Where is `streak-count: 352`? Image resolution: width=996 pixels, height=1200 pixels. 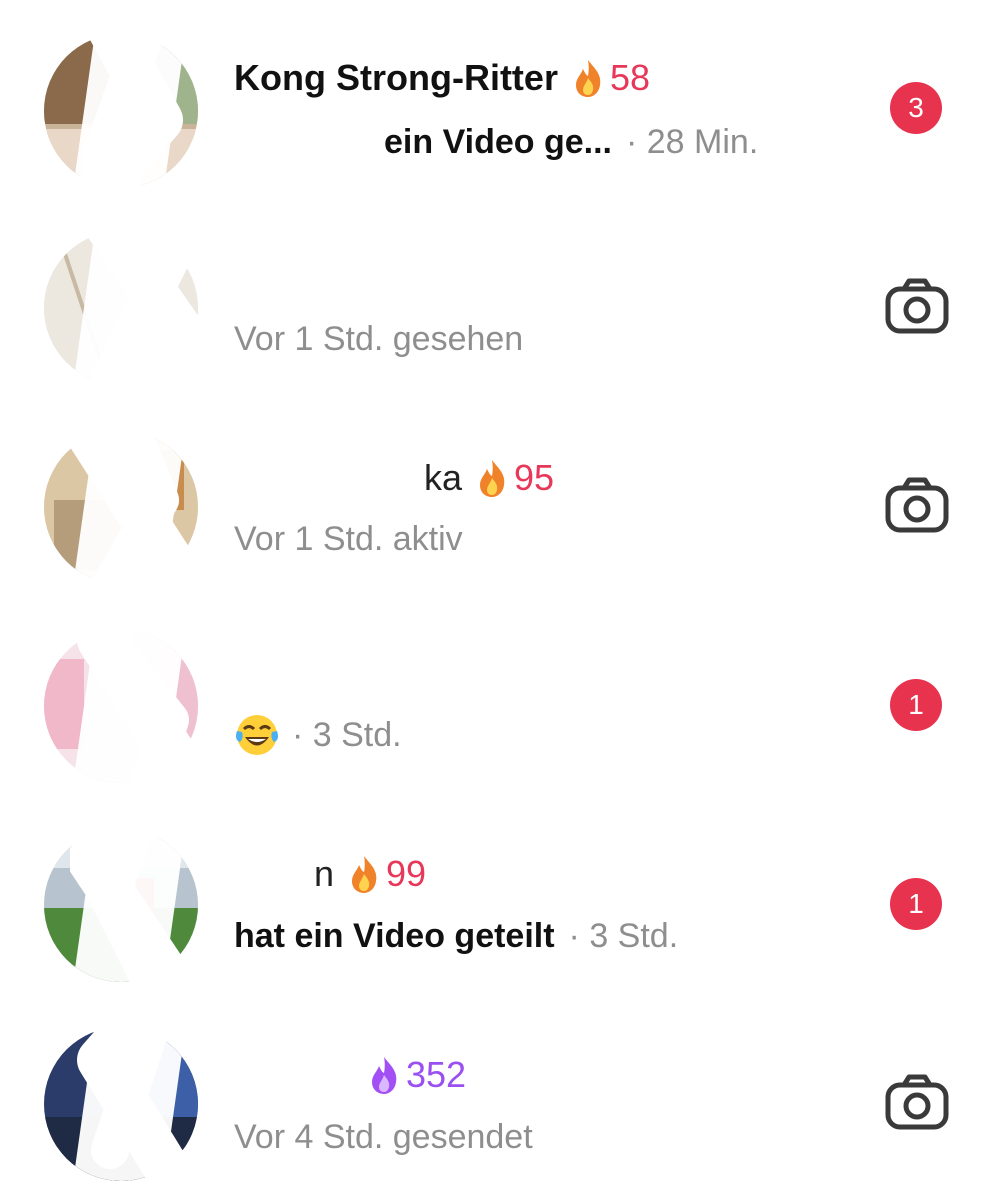
streak-count: 352 is located at coordinates (436, 1074).